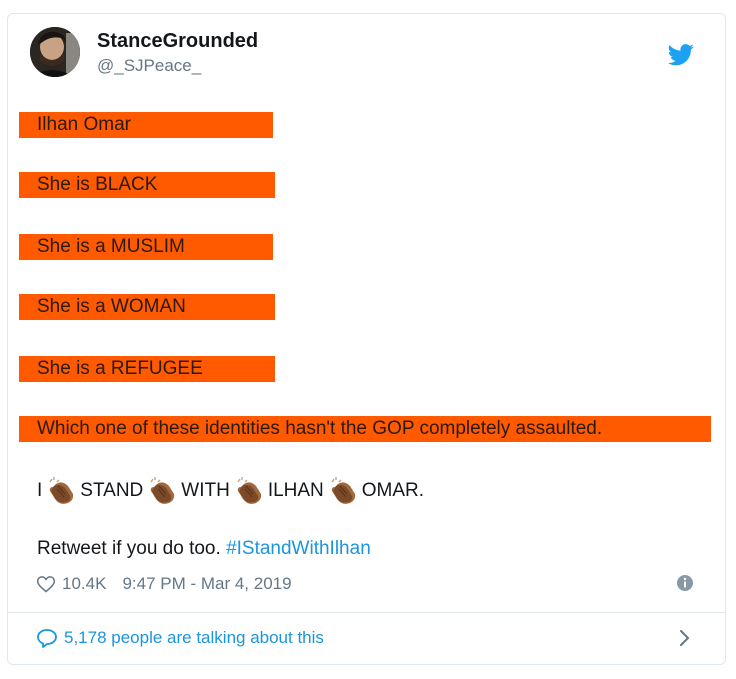 This screenshot has height=679, width=736. Describe the element at coordinates (112, 490) in the screenshot. I see `clap-word: STAND` at that location.